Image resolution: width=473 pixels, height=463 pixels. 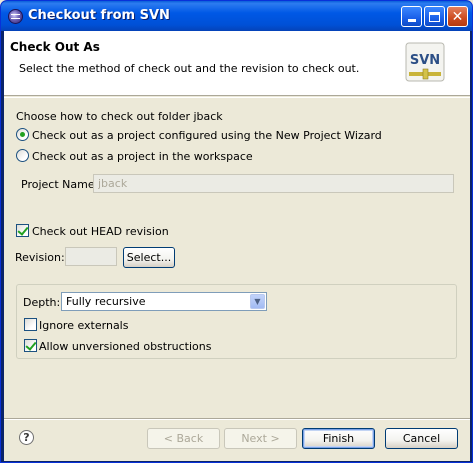 What do you see at coordinates (164, 301) in the screenshot?
I see `depth-select: Fully recursive ▼` at bounding box center [164, 301].